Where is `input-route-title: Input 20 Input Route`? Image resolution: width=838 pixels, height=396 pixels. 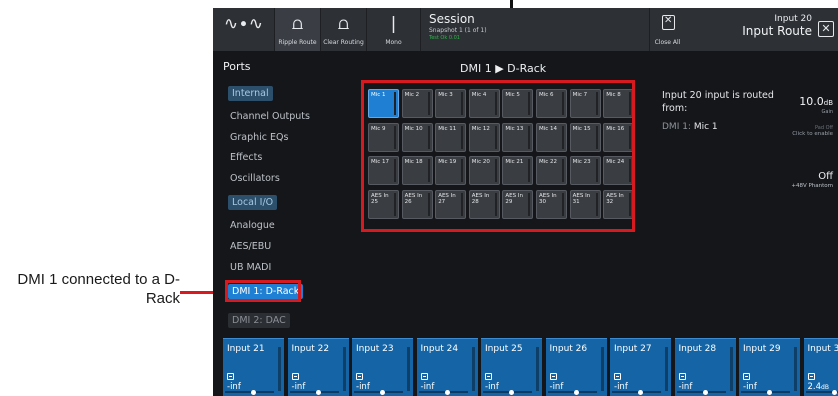 input-route-title: Input 20 Input Route is located at coordinates (777, 26).